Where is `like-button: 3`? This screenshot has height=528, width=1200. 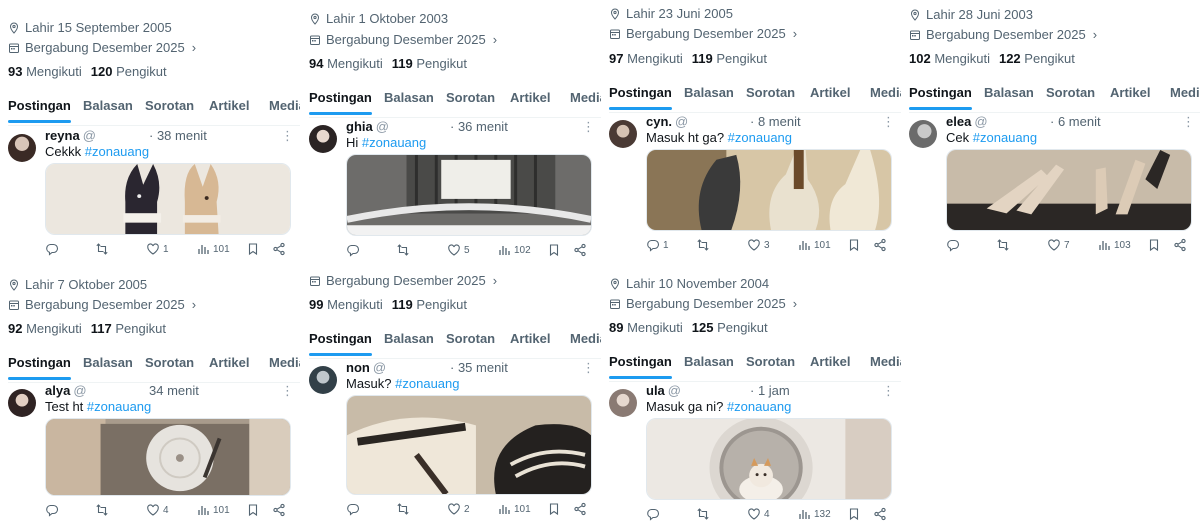 like-button: 3 is located at coordinates (758, 245).